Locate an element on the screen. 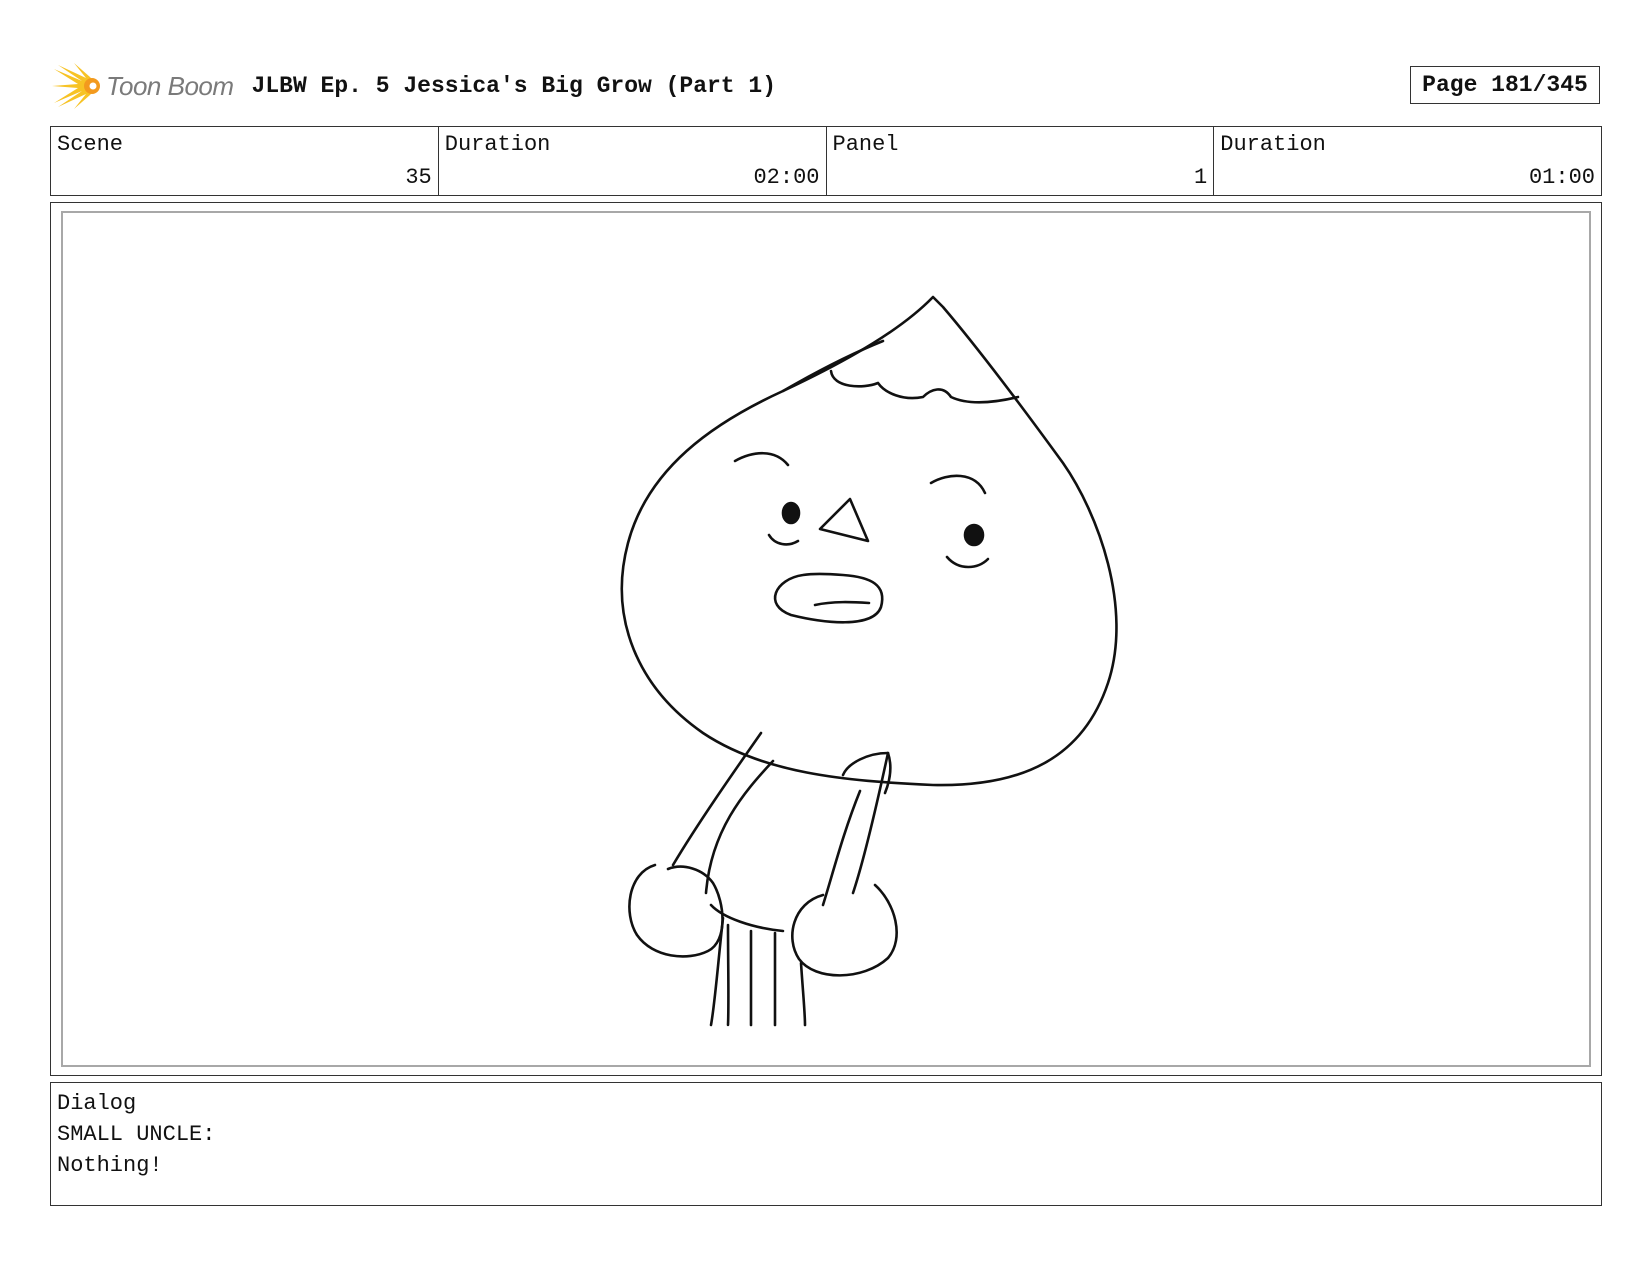  right-fist is located at coordinates (844, 930).